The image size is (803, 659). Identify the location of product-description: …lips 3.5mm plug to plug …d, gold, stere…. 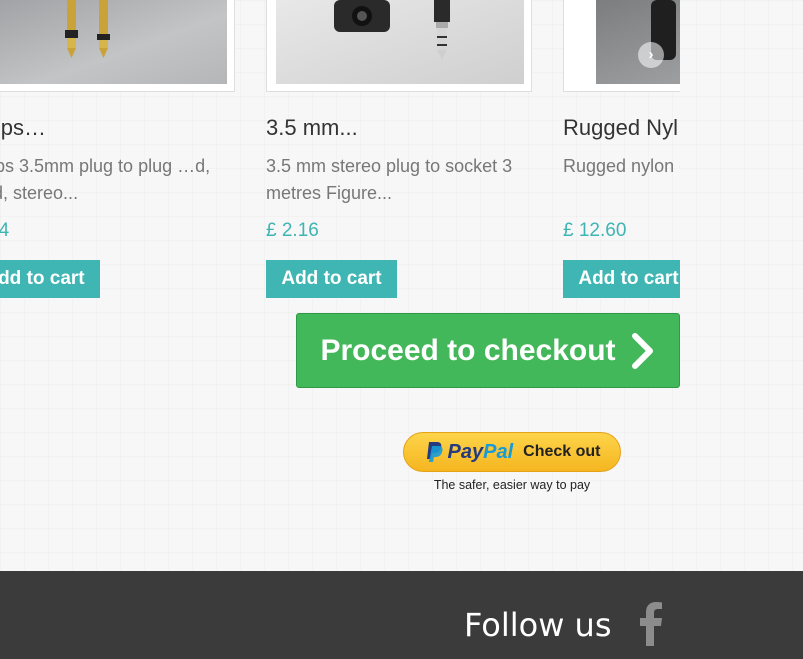
(105, 179).